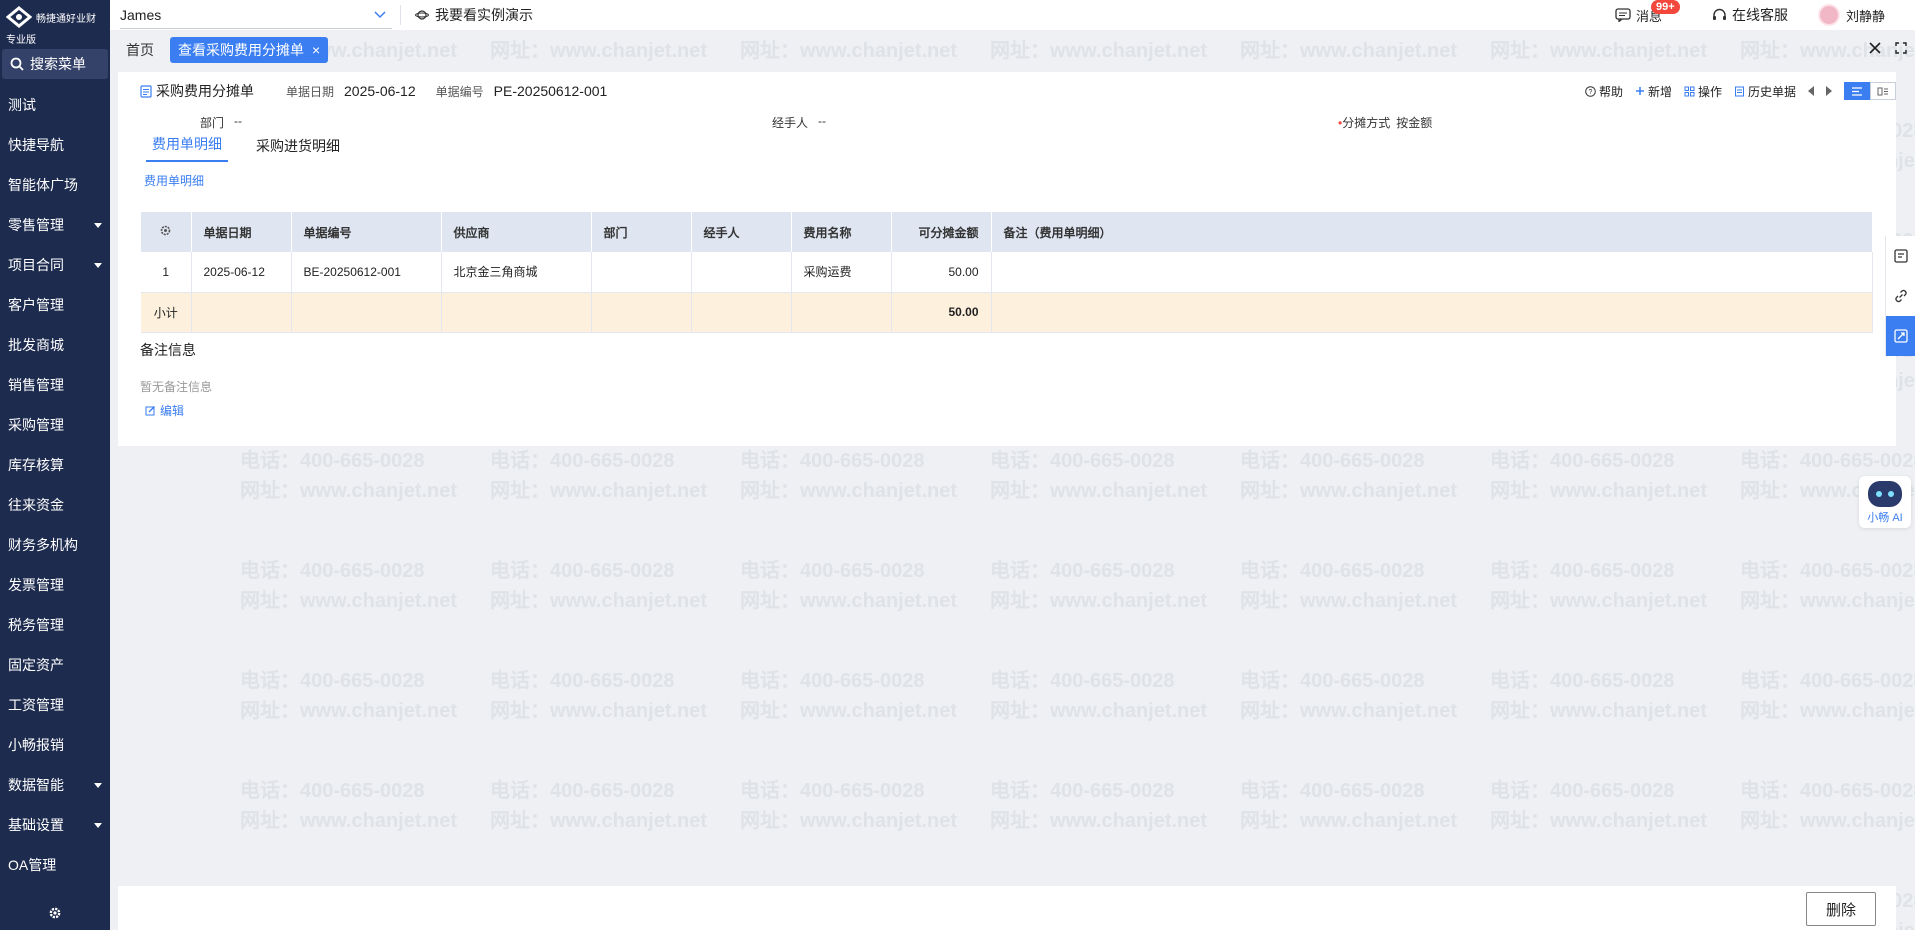 The image size is (1915, 930). Describe the element at coordinates (1900, 296) in the screenshot. I see `link-button` at that location.